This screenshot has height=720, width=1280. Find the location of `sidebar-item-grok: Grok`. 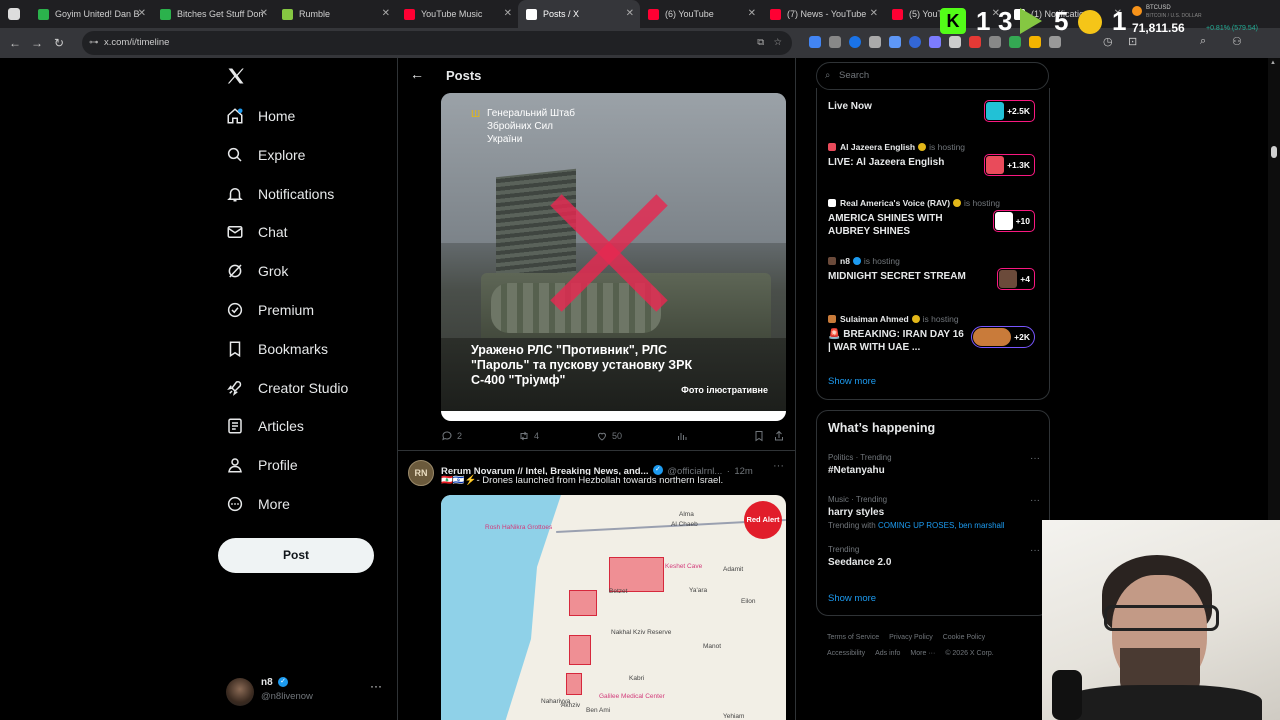

sidebar-item-grok: Grok is located at coordinates (257, 271).